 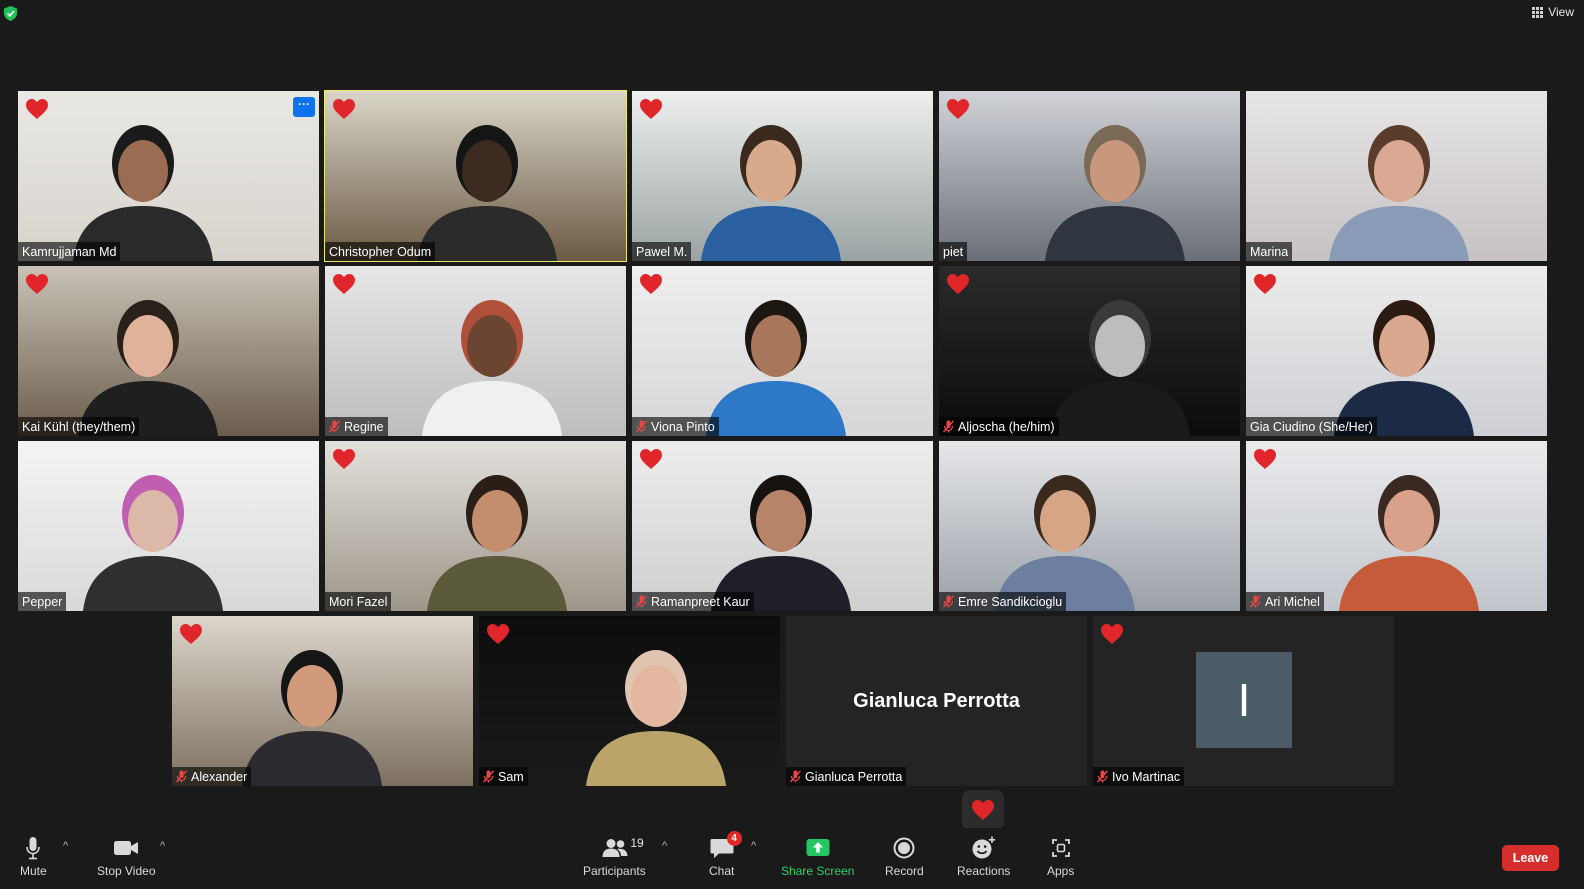 What do you see at coordinates (818, 871) in the screenshot?
I see `share-screen-label: Share Screen` at bounding box center [818, 871].